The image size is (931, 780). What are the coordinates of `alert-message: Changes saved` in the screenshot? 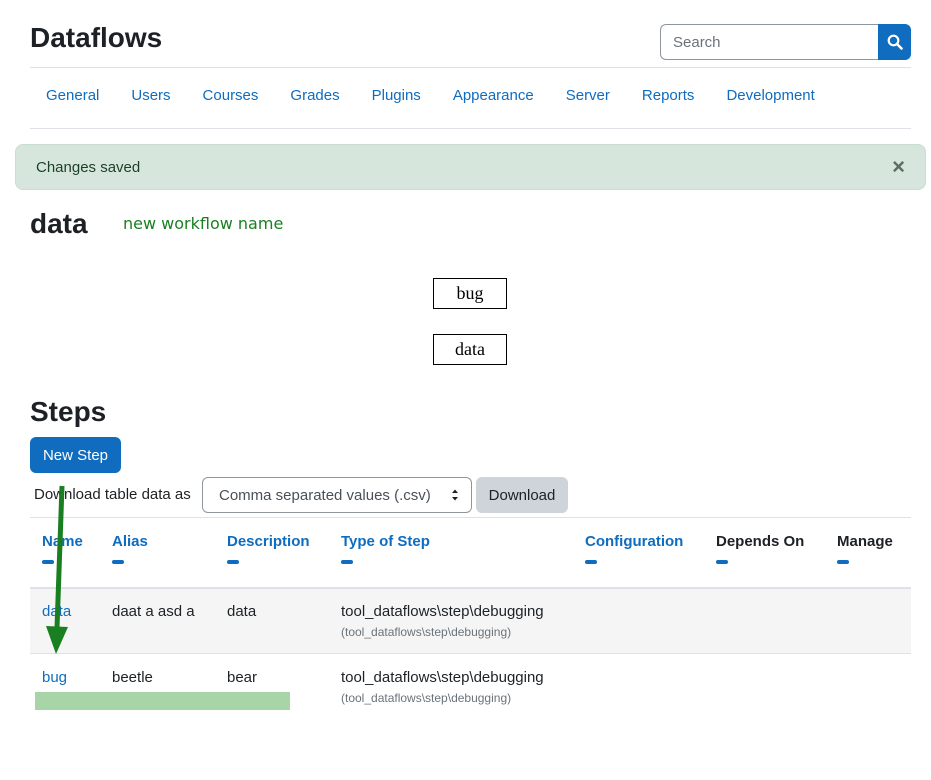 It's located at (88, 167).